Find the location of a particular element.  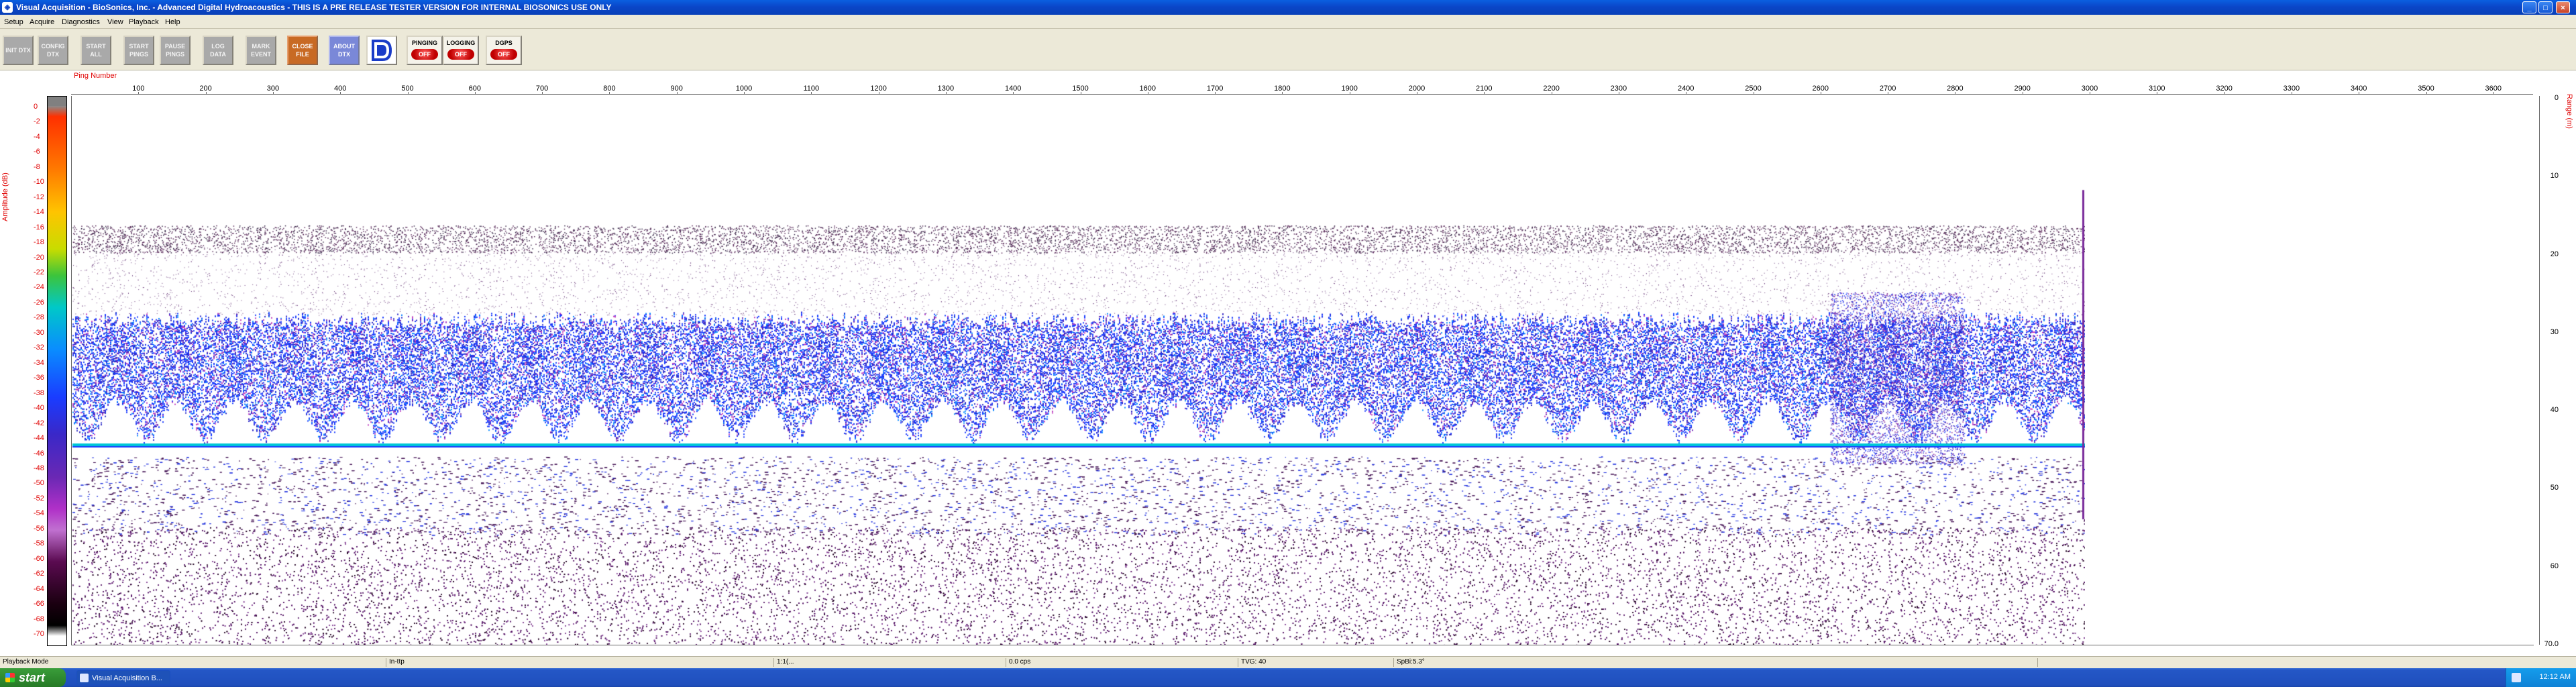

amplitude-tick-label: -68 is located at coordinates (39, 619).